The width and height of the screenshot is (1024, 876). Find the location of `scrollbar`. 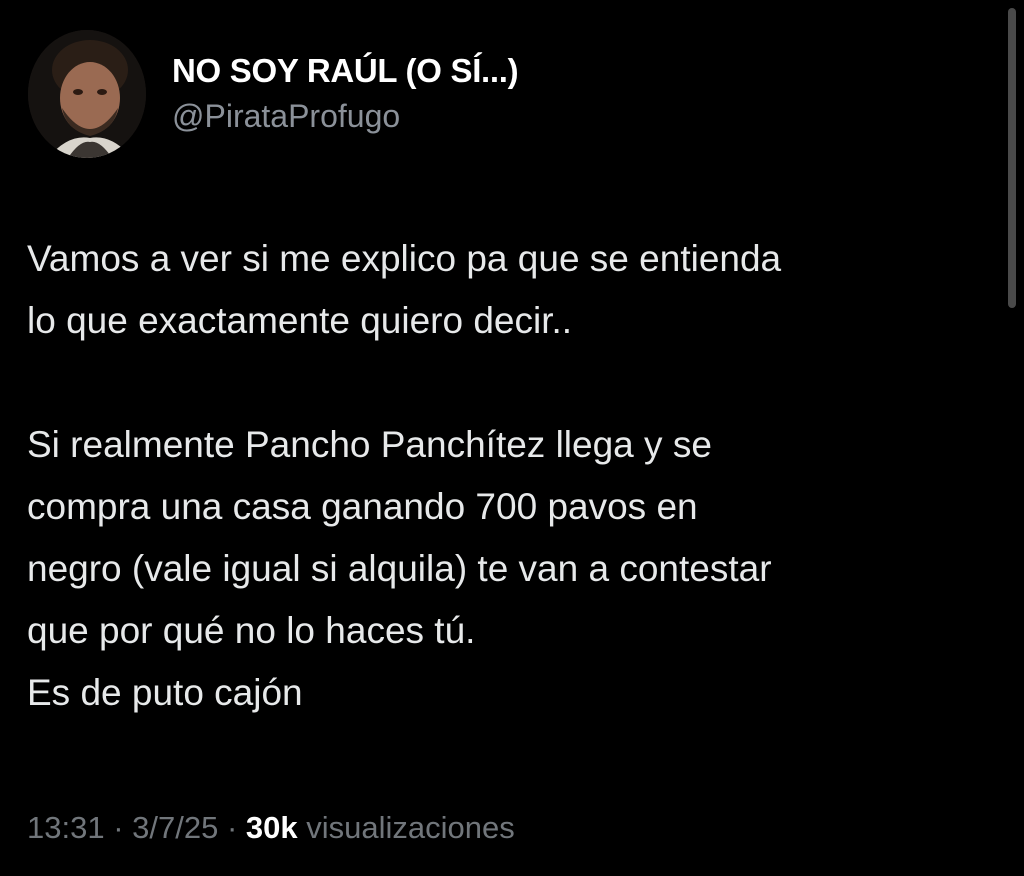

scrollbar is located at coordinates (1012, 158).